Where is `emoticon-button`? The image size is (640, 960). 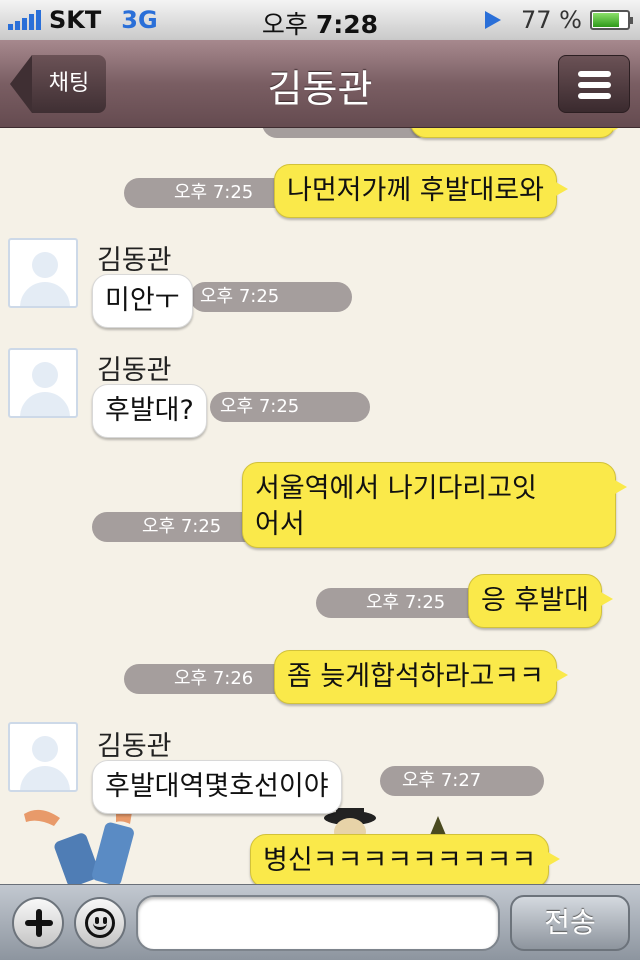 emoticon-button is located at coordinates (100, 923).